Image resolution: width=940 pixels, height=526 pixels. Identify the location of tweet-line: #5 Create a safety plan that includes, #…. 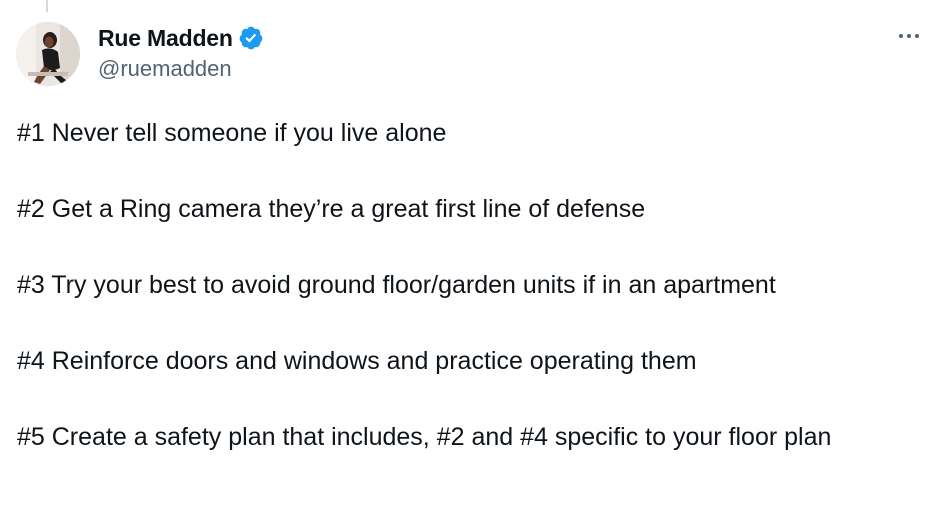
(424, 437).